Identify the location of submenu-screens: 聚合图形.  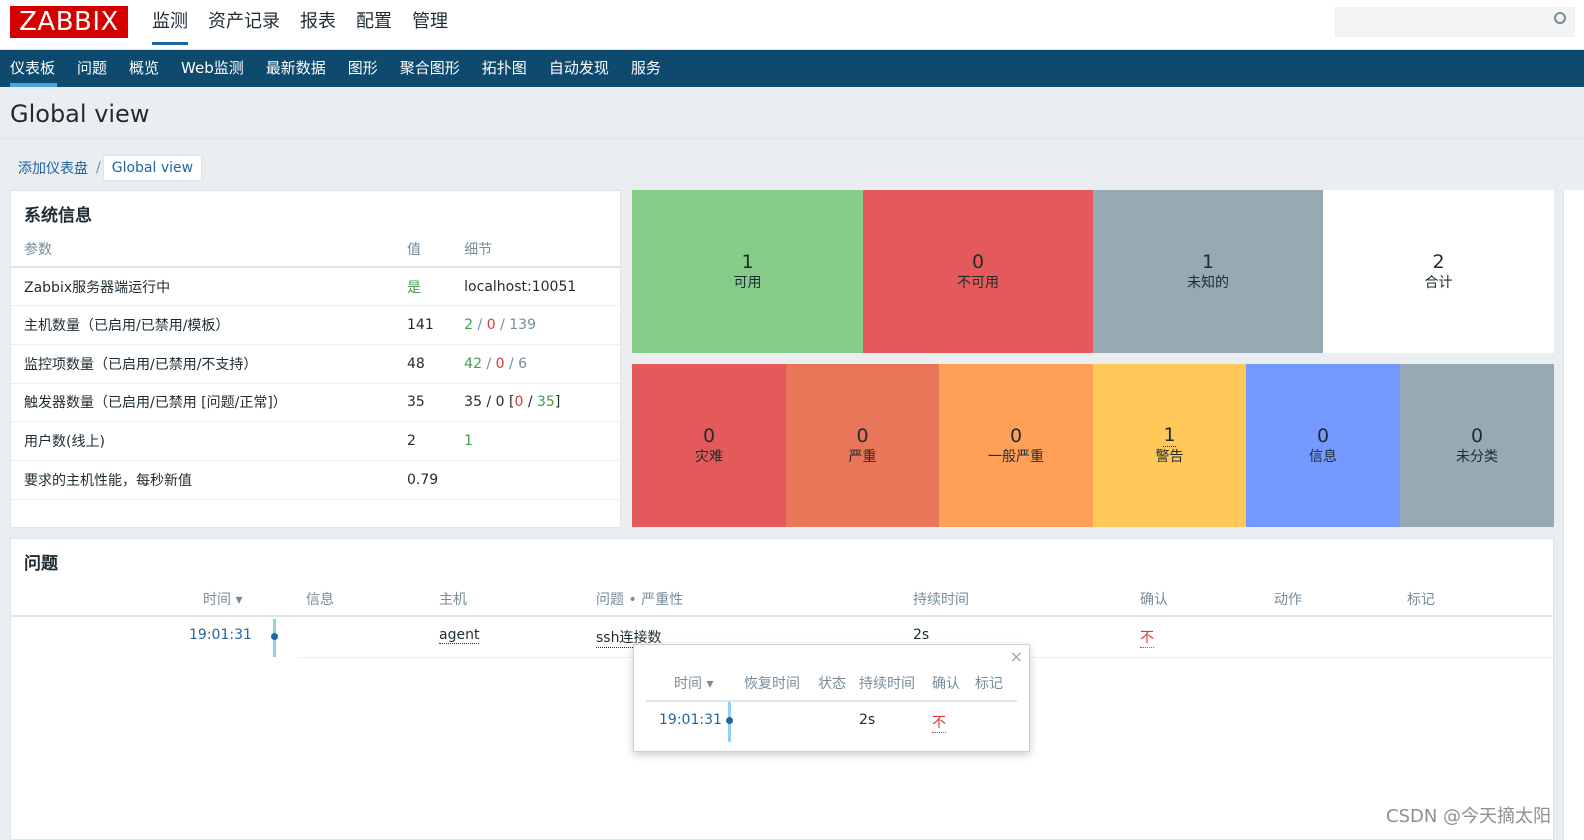
(431, 68).